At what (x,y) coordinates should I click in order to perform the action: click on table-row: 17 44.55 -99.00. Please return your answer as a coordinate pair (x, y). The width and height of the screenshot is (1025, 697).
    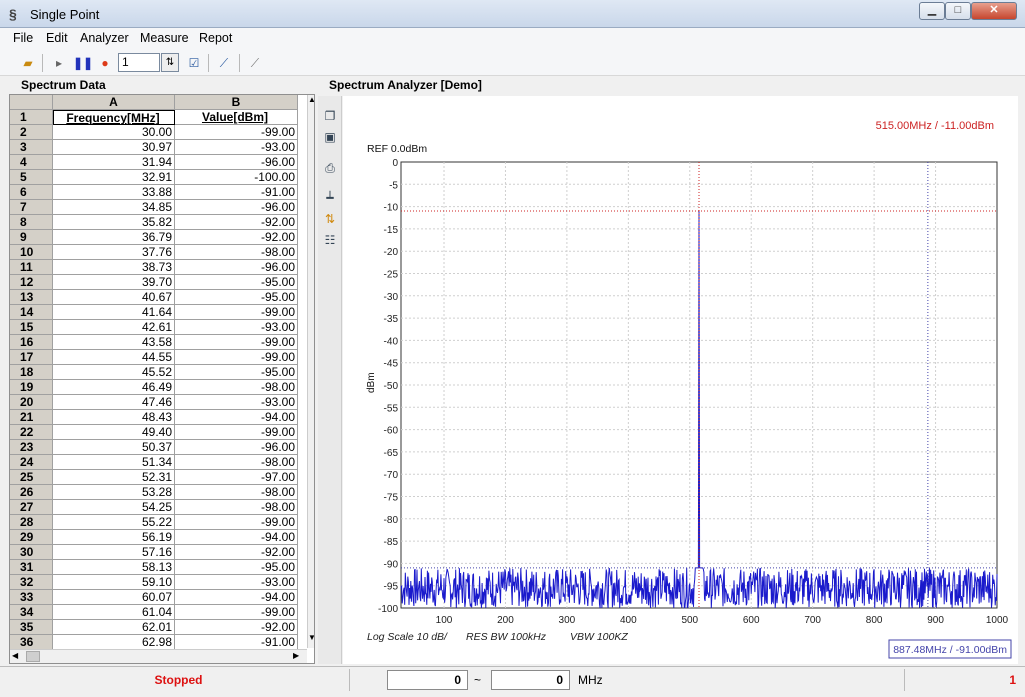
    Looking at the image, I should click on (158, 357).